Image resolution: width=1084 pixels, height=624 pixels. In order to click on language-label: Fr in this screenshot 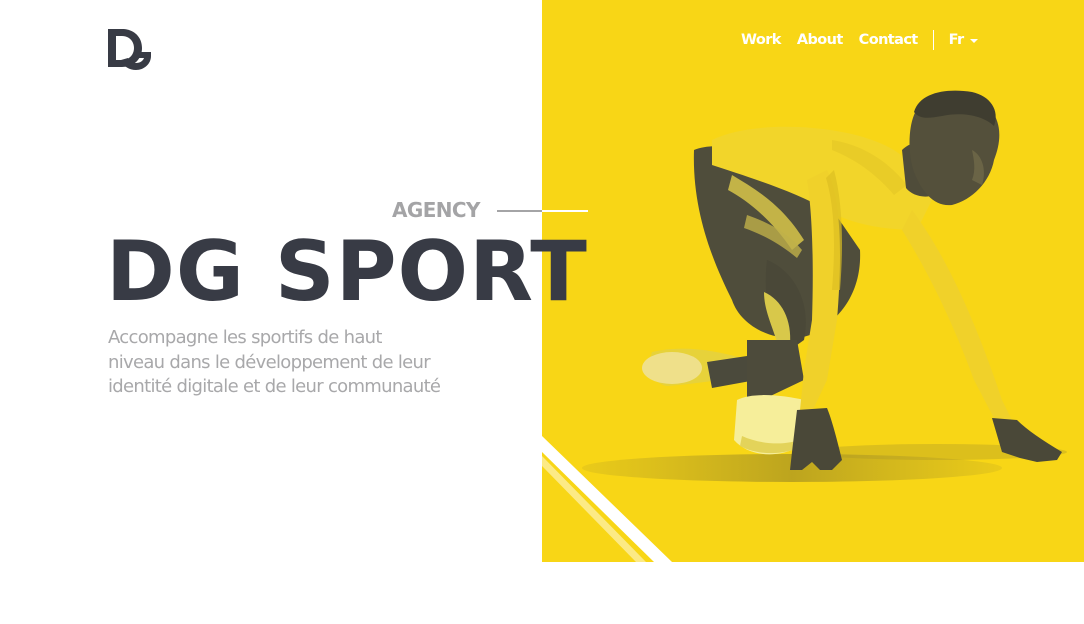, I will do `click(956, 40)`.